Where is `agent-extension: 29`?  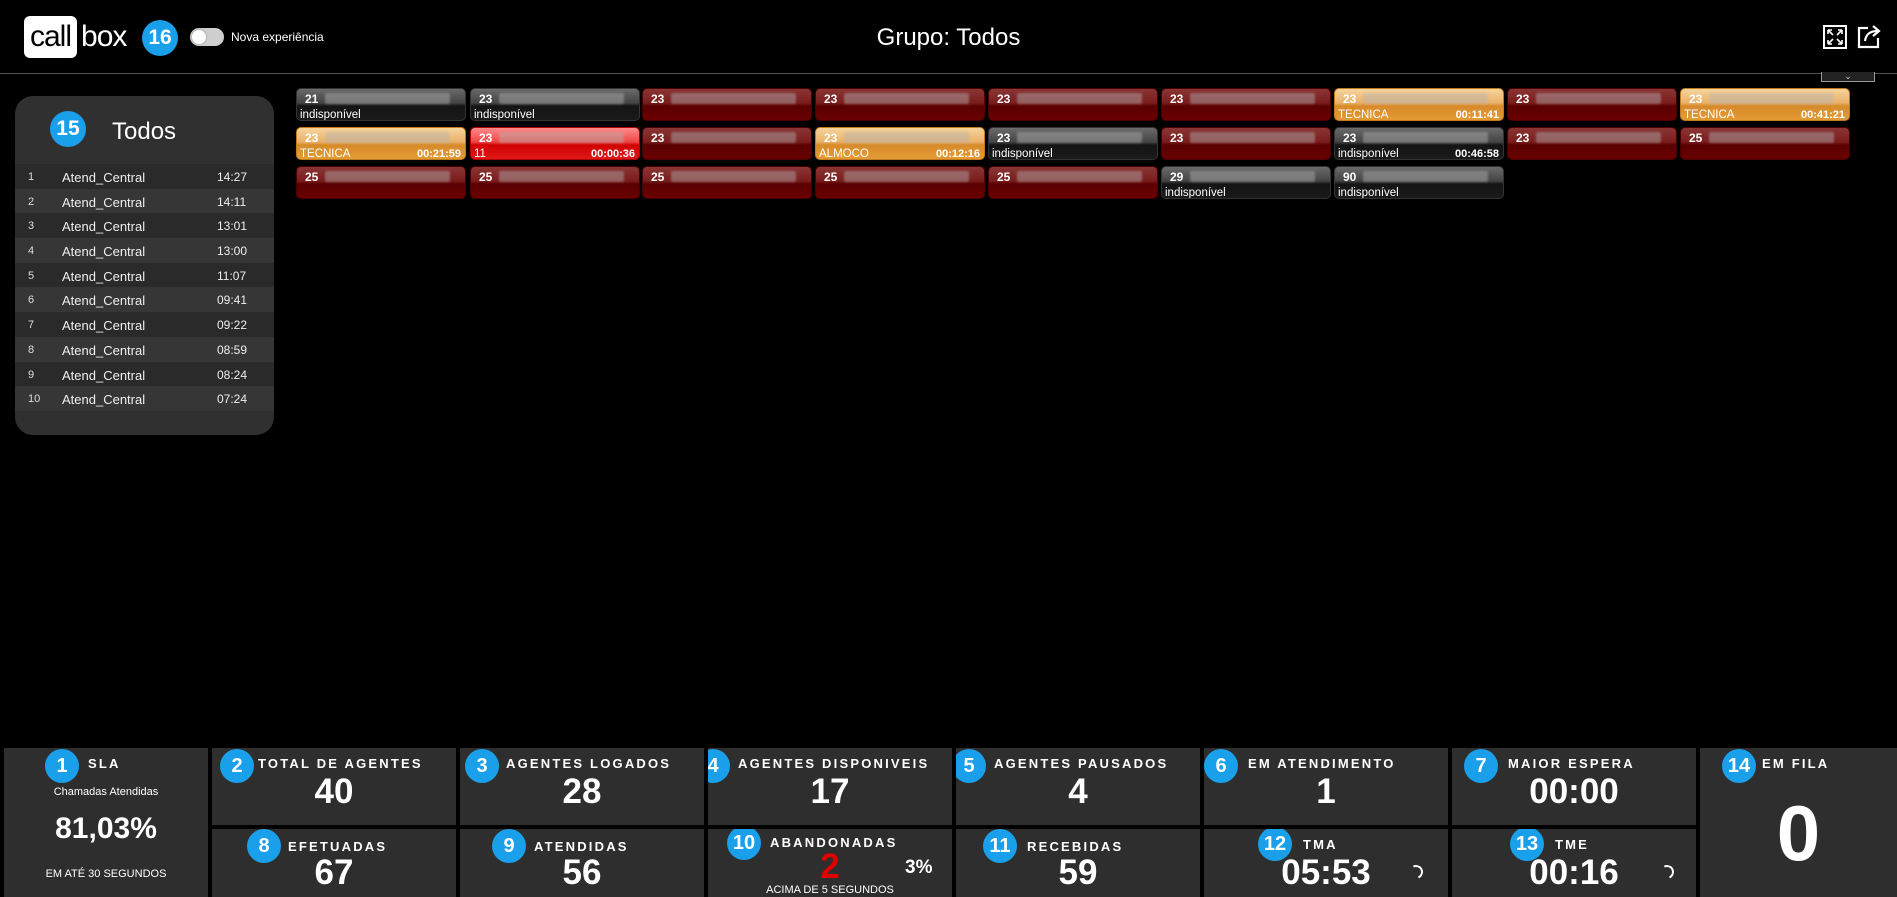 agent-extension: 29 is located at coordinates (1177, 177).